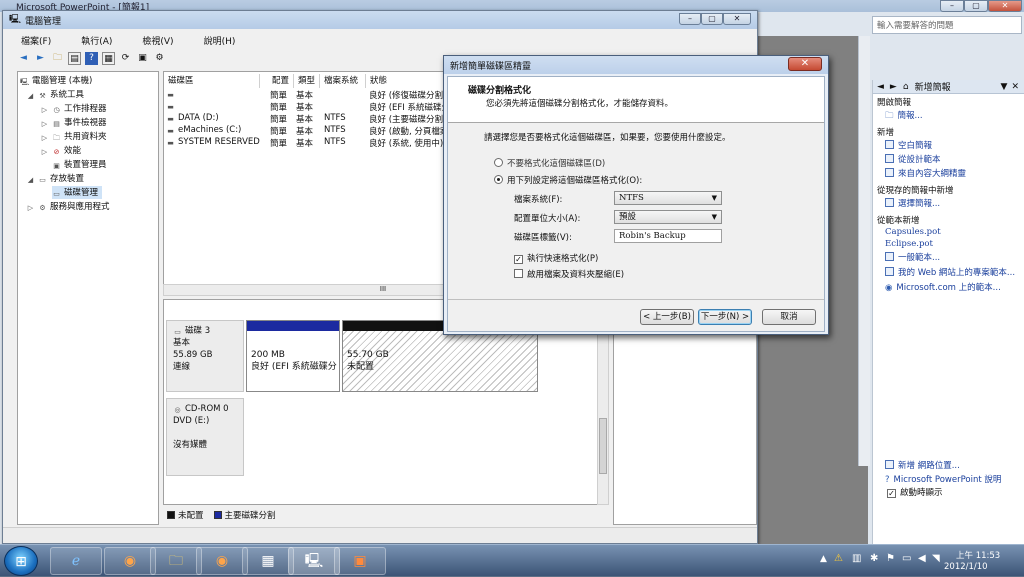 The image size is (1024, 577). Describe the element at coordinates (893, 87) in the screenshot. I see `forward-arrow-icon: ►` at that location.